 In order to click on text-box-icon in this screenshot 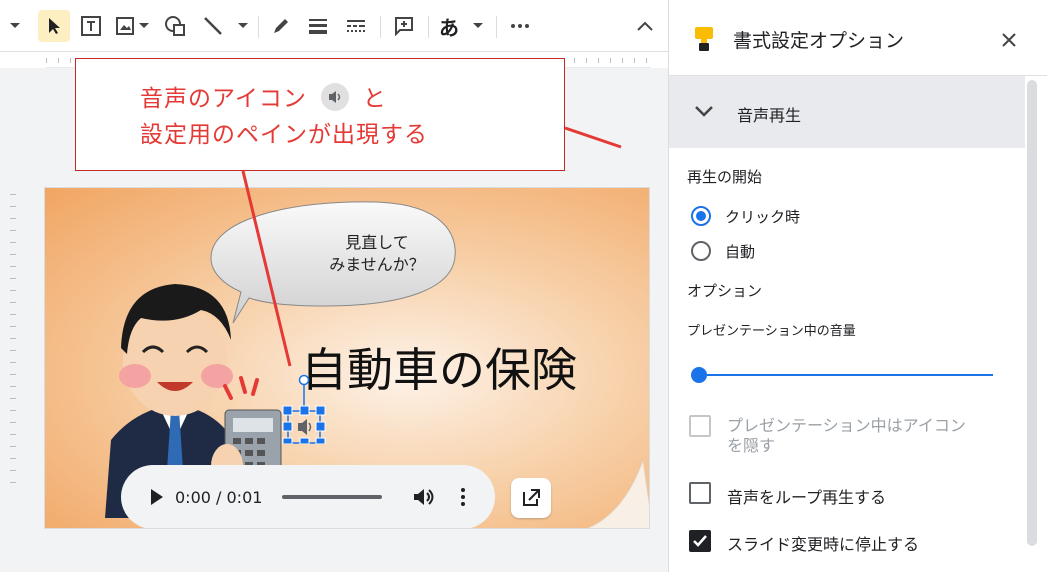, I will do `click(91, 26)`.